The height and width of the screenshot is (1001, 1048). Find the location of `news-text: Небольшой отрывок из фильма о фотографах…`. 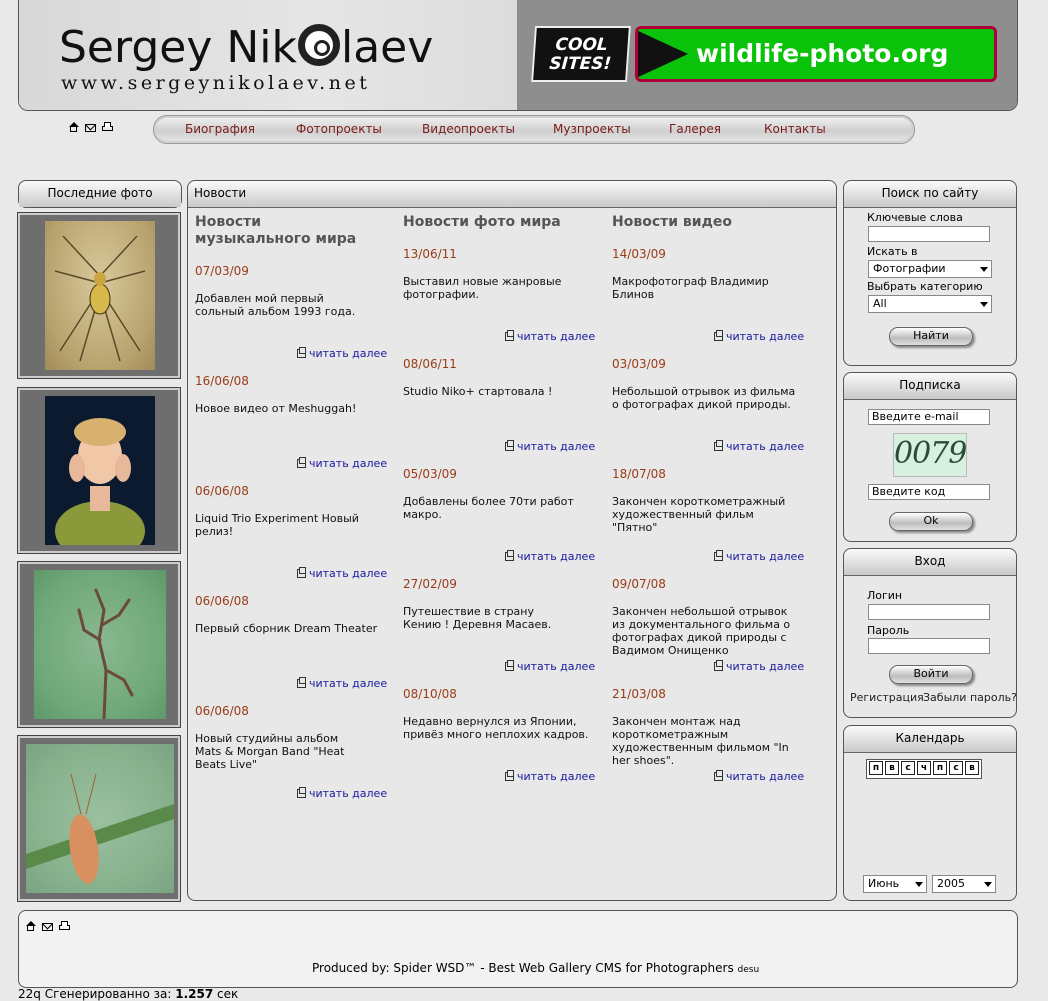

news-text: Небольшой отрывок из фильма о фотографах… is located at coordinates (704, 398).